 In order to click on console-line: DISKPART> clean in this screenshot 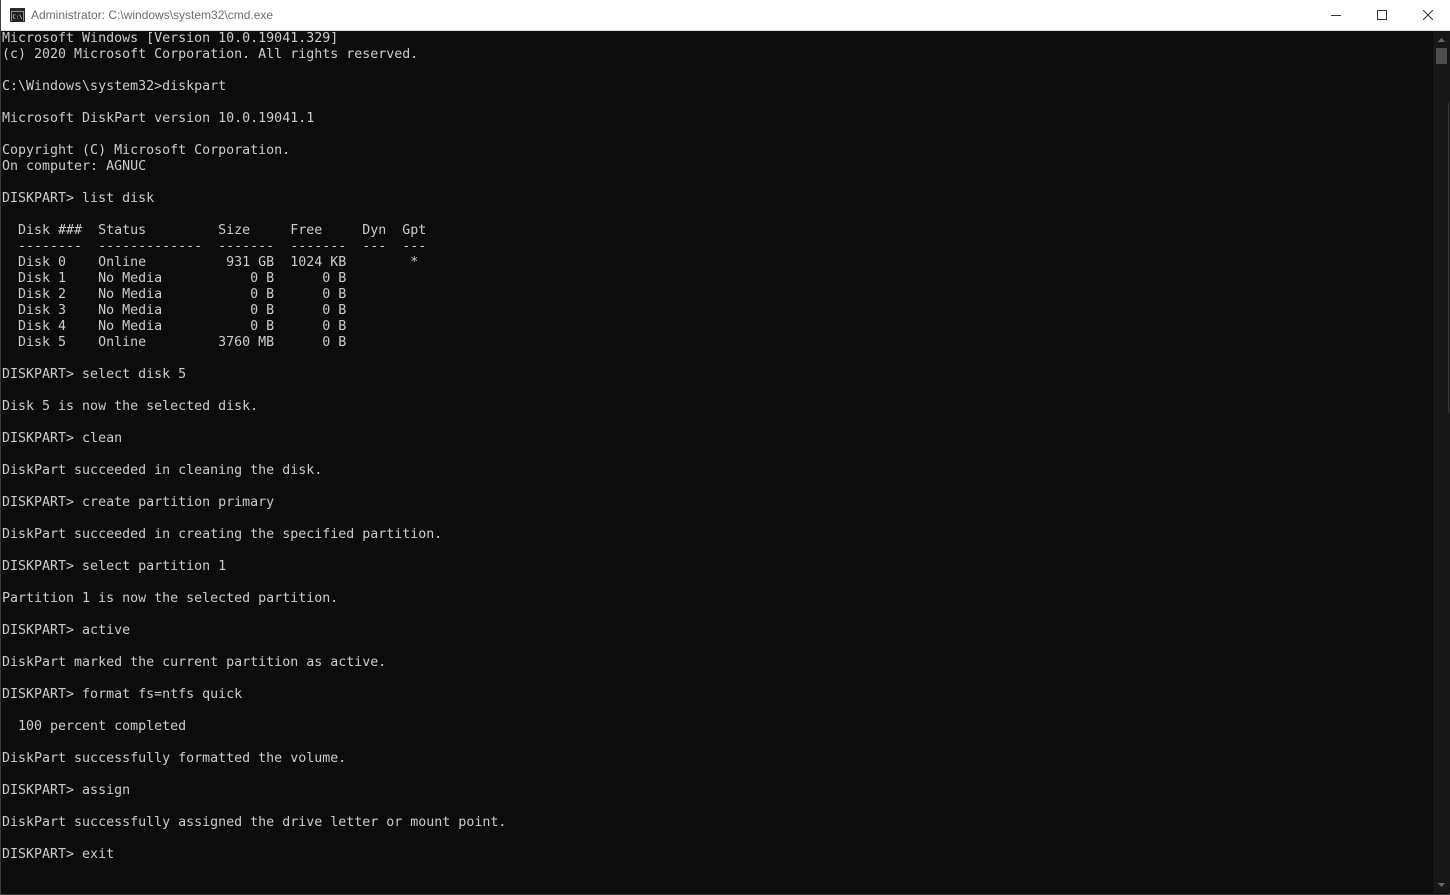, I will do `click(62, 438)`.